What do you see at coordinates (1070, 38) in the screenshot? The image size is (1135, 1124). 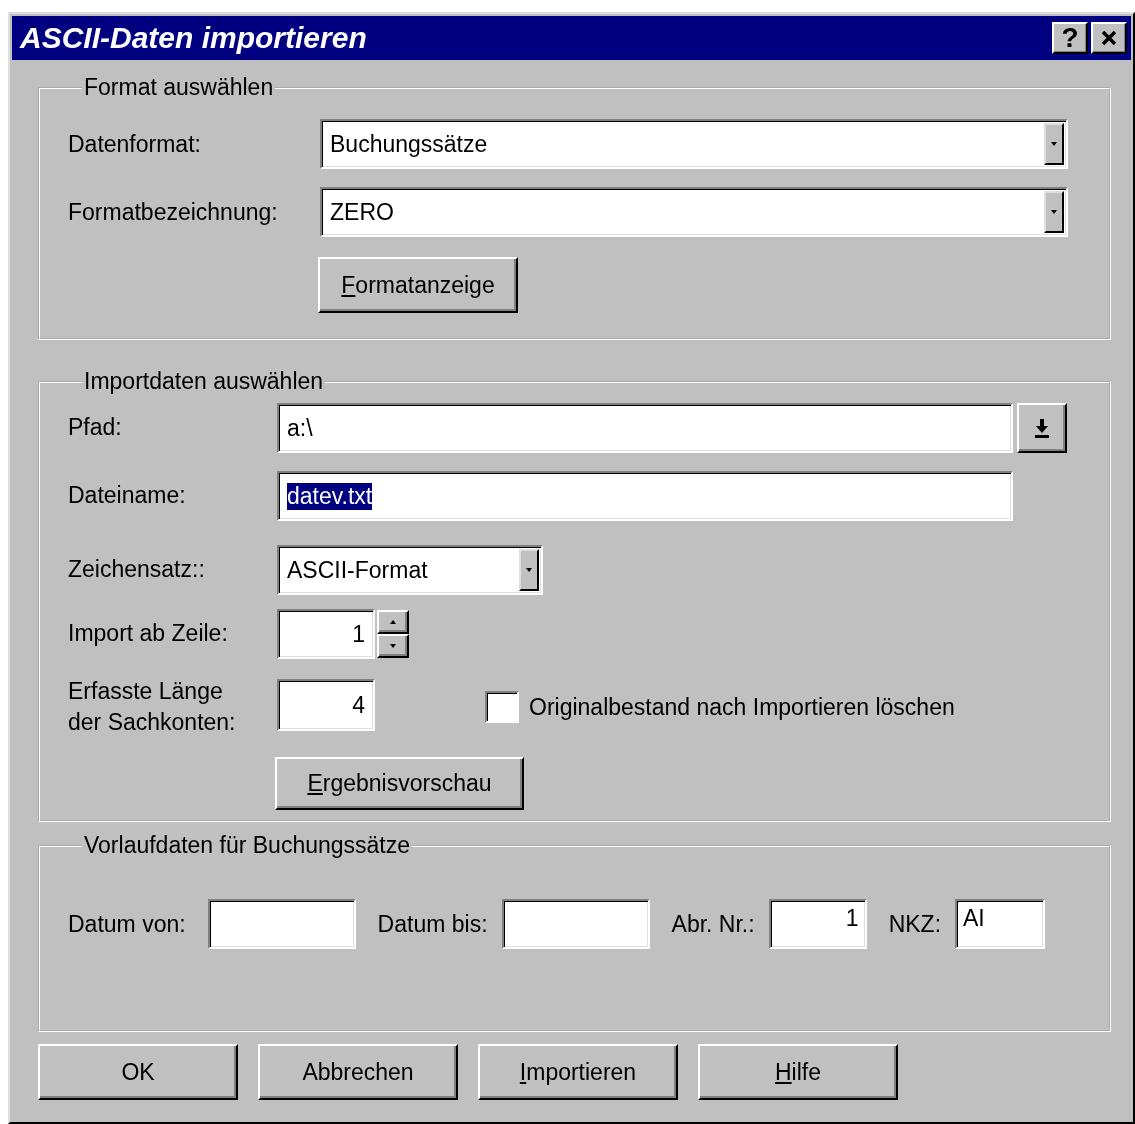 I see `help-button: ?` at bounding box center [1070, 38].